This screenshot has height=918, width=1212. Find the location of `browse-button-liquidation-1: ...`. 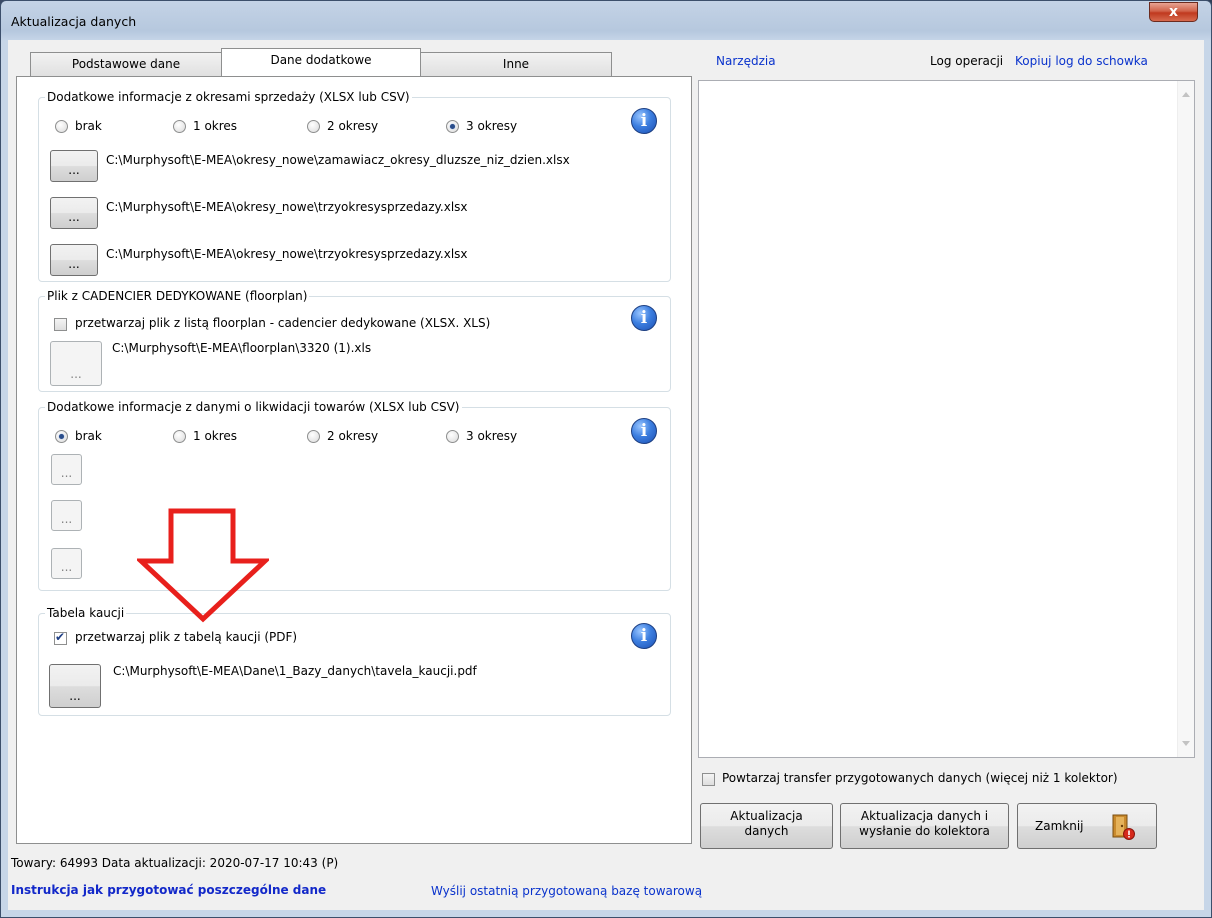

browse-button-liquidation-1: ... is located at coordinates (66, 469).